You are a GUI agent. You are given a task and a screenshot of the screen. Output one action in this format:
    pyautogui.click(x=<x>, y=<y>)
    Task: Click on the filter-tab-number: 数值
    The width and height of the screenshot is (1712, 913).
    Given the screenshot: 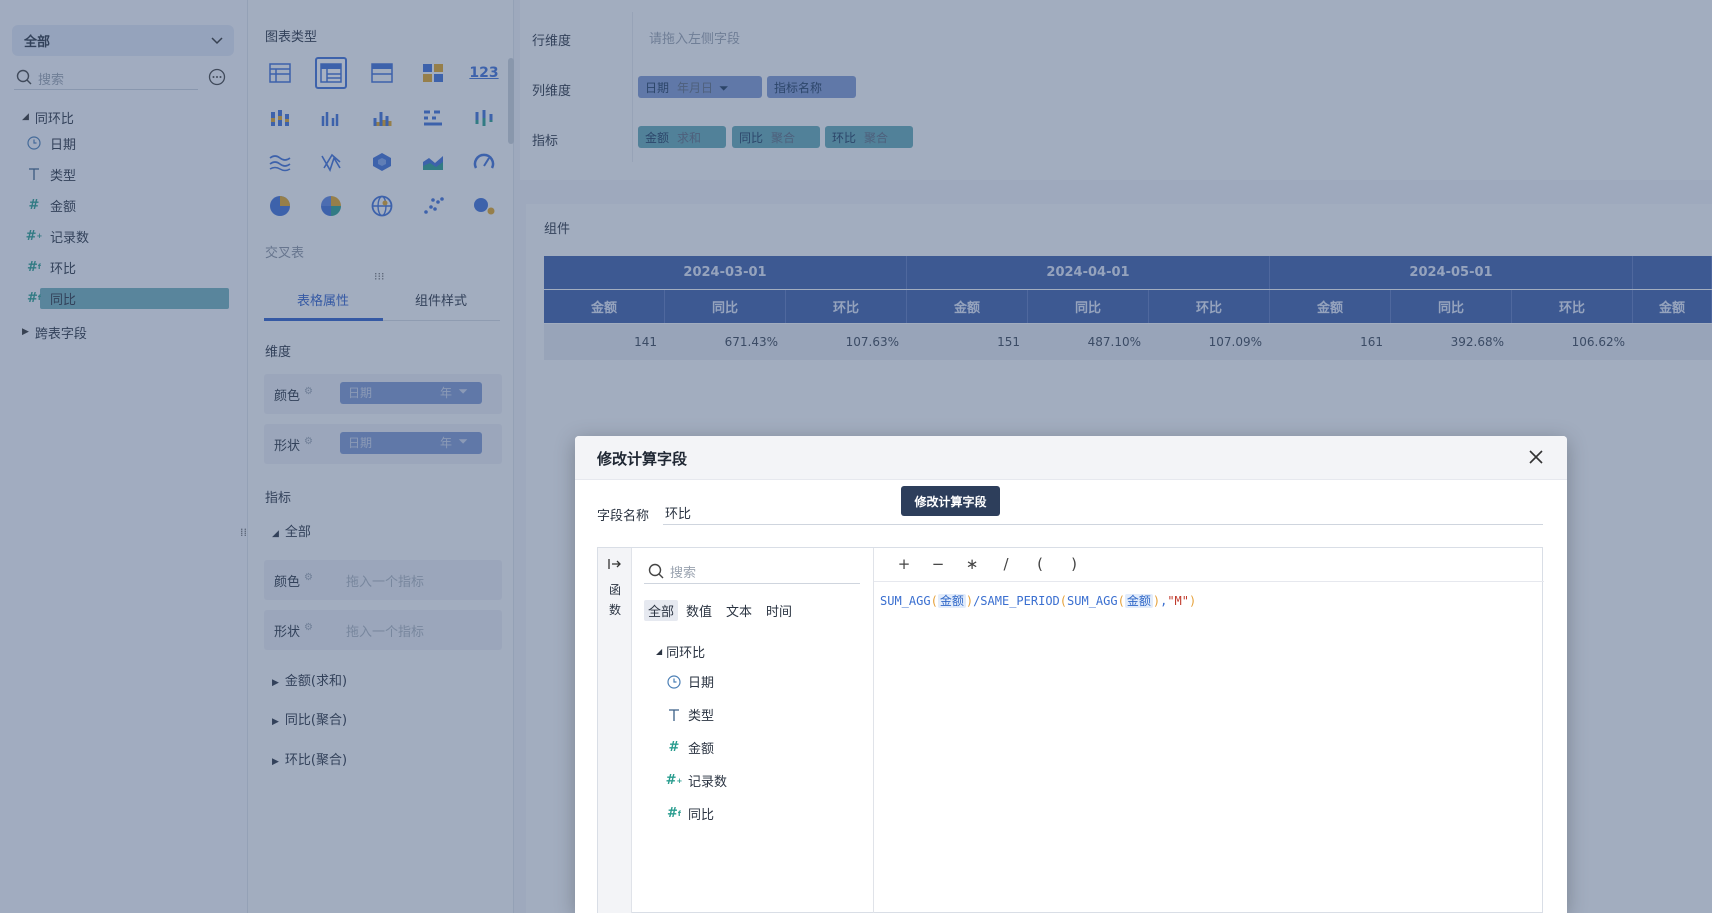 What is the action you would take?
    pyautogui.click(x=699, y=610)
    